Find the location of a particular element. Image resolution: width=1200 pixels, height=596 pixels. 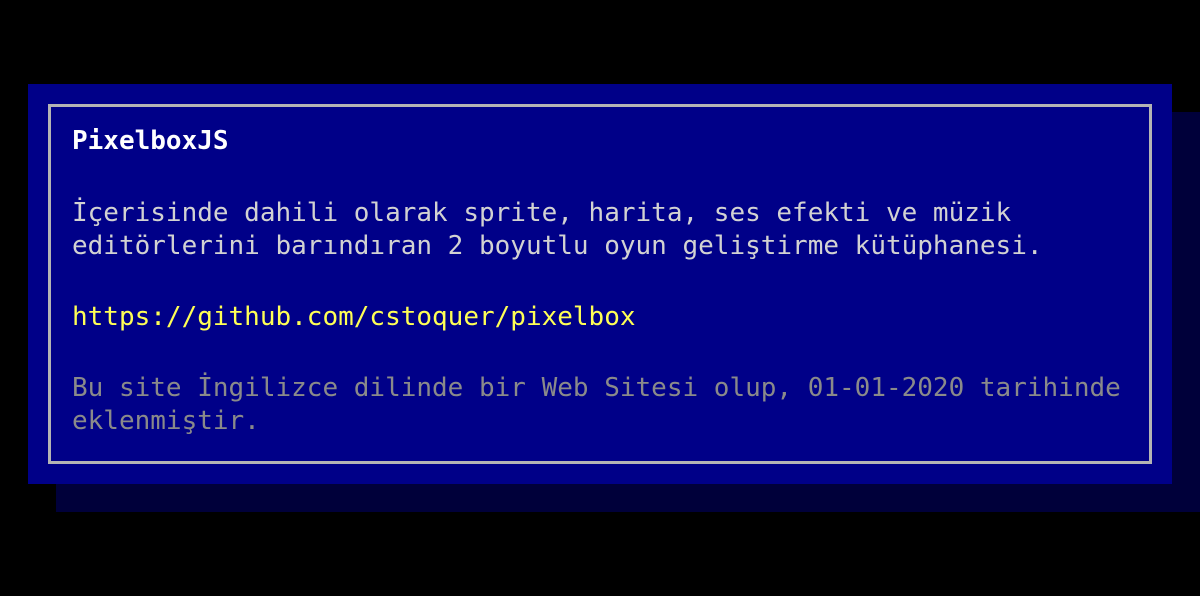

dialog-title: PixelboxJS is located at coordinates (150, 141).